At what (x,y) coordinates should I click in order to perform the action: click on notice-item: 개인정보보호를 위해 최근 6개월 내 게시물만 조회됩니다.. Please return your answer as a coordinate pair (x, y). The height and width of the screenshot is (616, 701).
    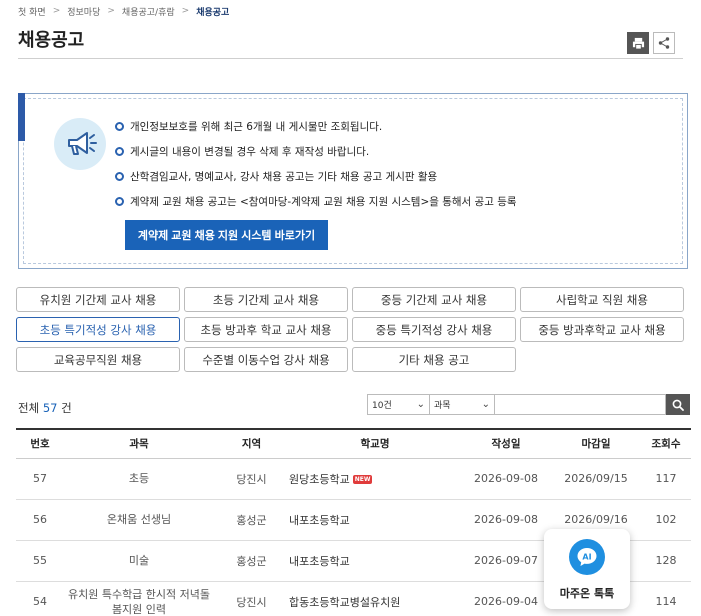
    Looking at the image, I should click on (316, 131).